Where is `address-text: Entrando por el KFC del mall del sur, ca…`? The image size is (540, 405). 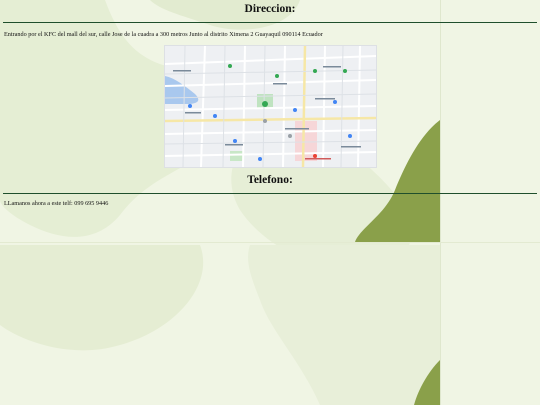 address-text: Entrando por el KFC del mall del sur, ca… is located at coordinates (163, 34).